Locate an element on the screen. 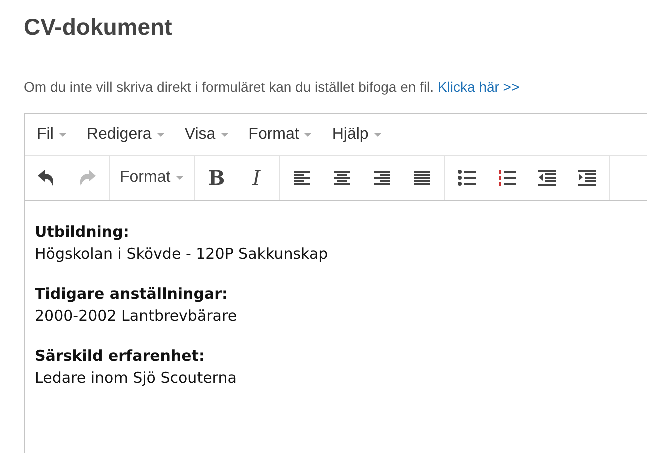 The image size is (647, 453). redo-arrow-icon is located at coordinates (87, 178).